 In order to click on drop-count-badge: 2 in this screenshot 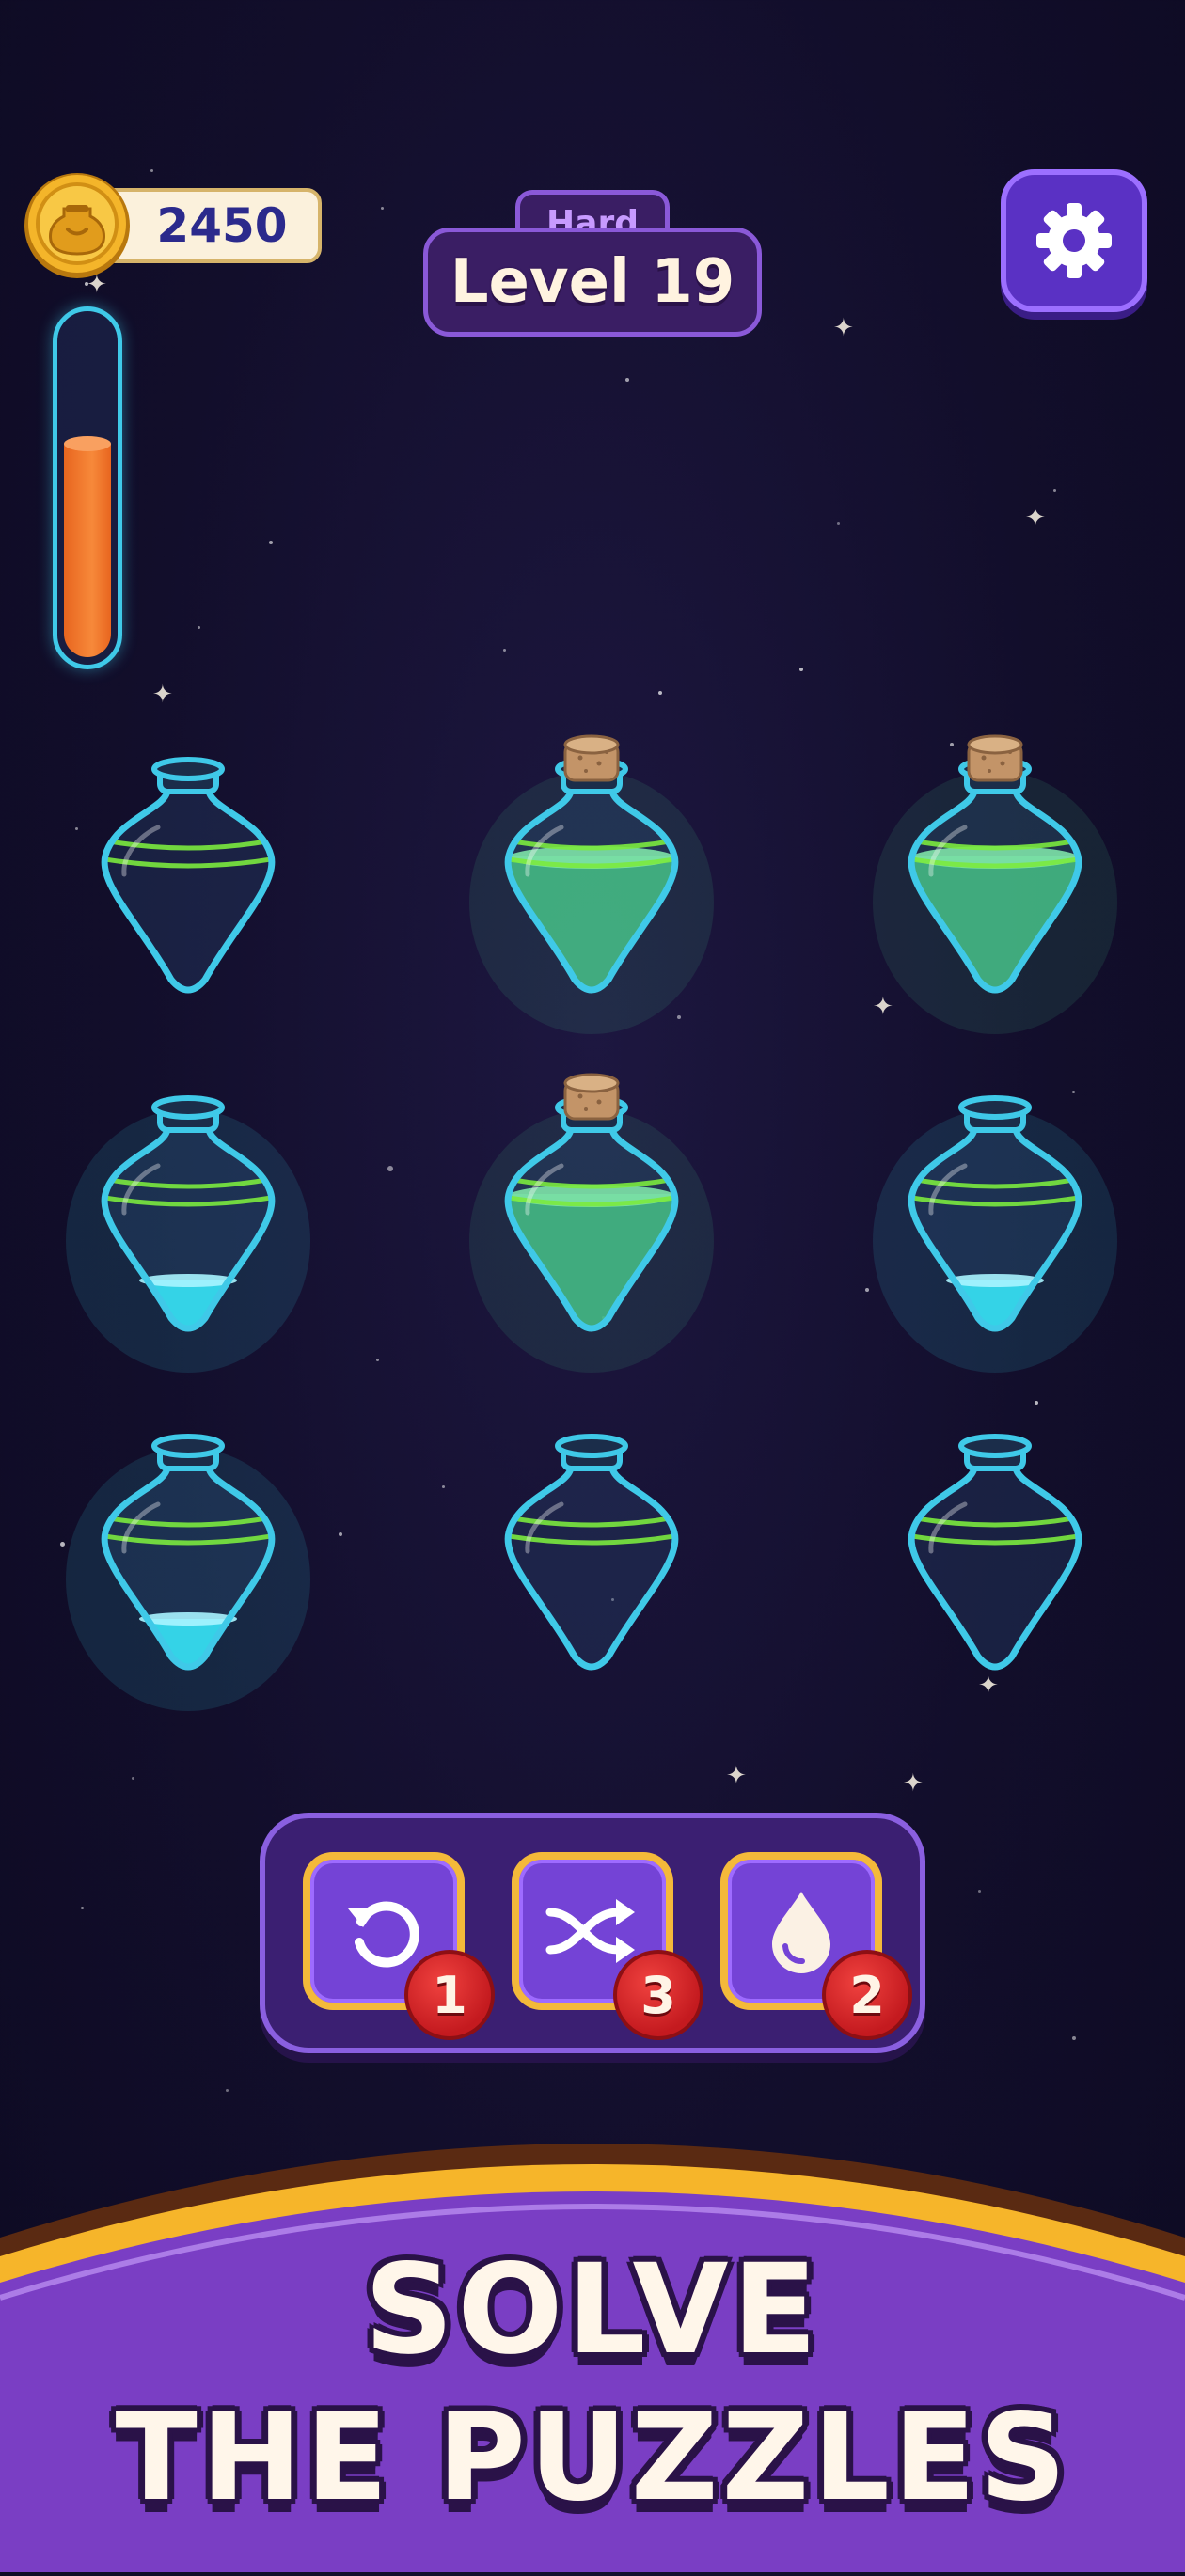, I will do `click(867, 1995)`.